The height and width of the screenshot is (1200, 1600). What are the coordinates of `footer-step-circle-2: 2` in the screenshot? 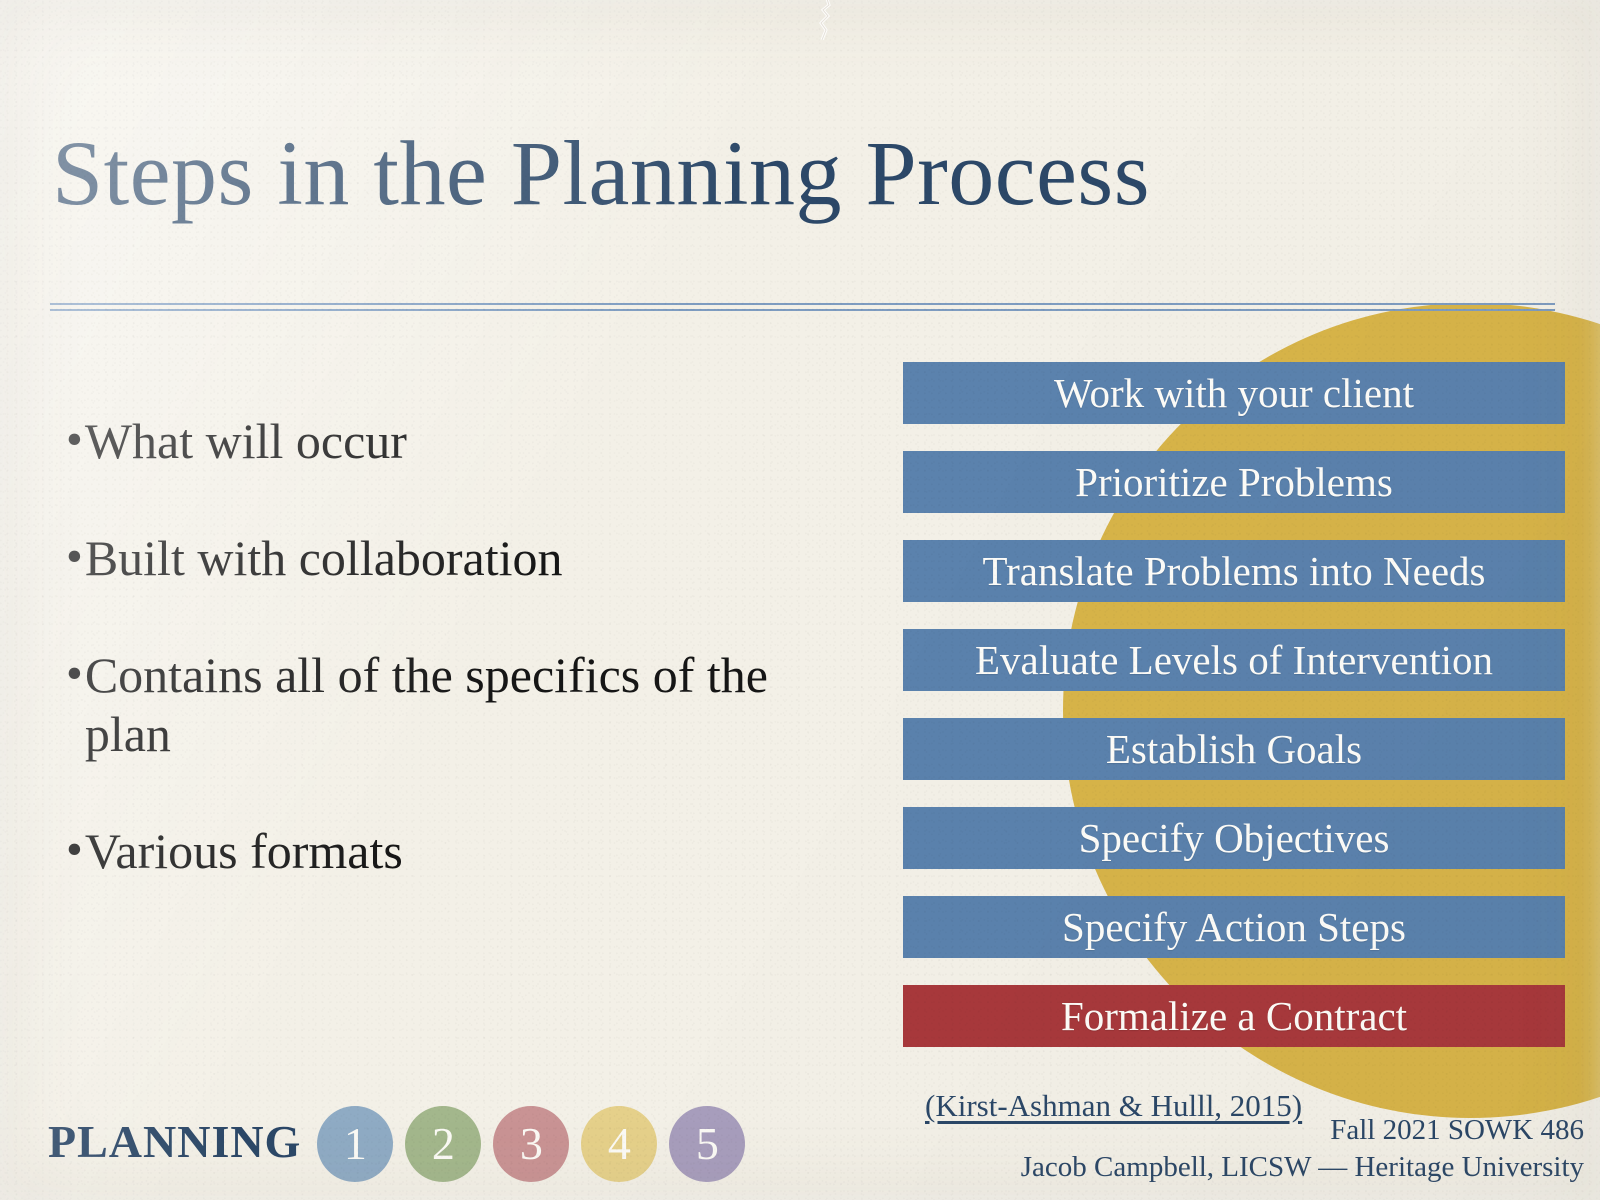 It's located at (443, 1144).